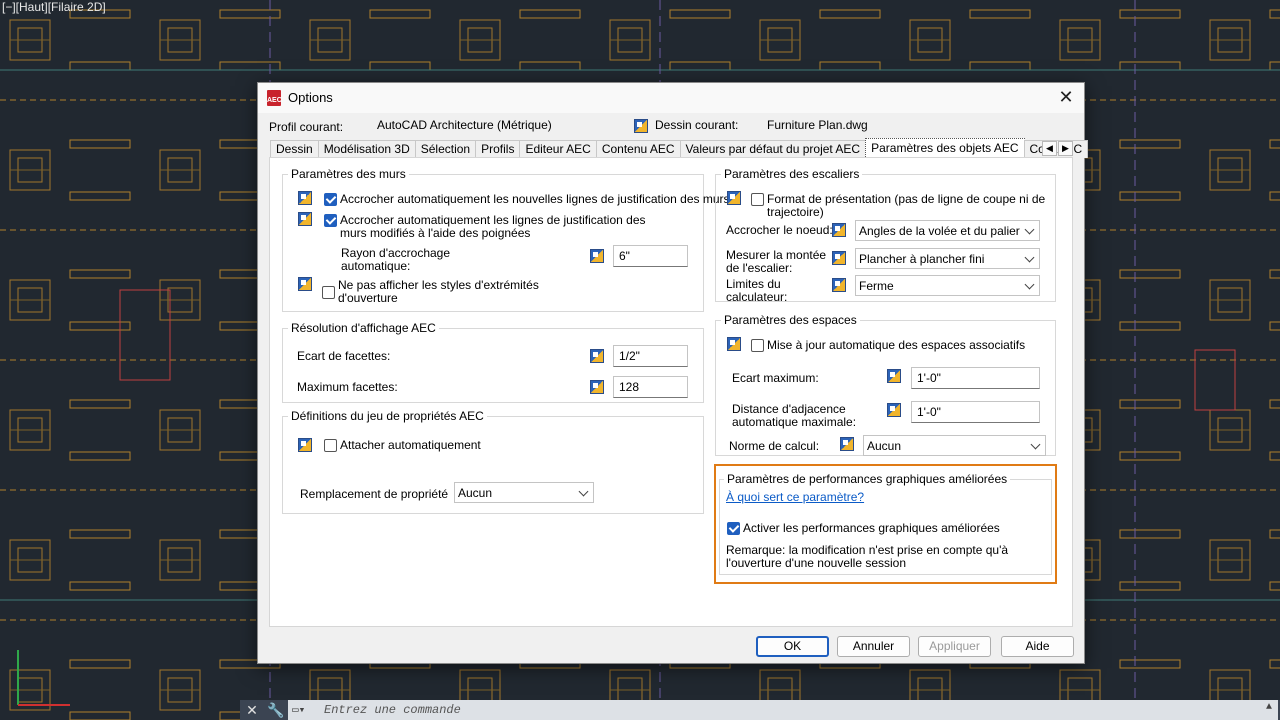 Image resolution: width=1280 pixels, height=720 pixels. Describe the element at coordinates (792, 646) in the screenshot. I see `ok-button: OK` at that location.